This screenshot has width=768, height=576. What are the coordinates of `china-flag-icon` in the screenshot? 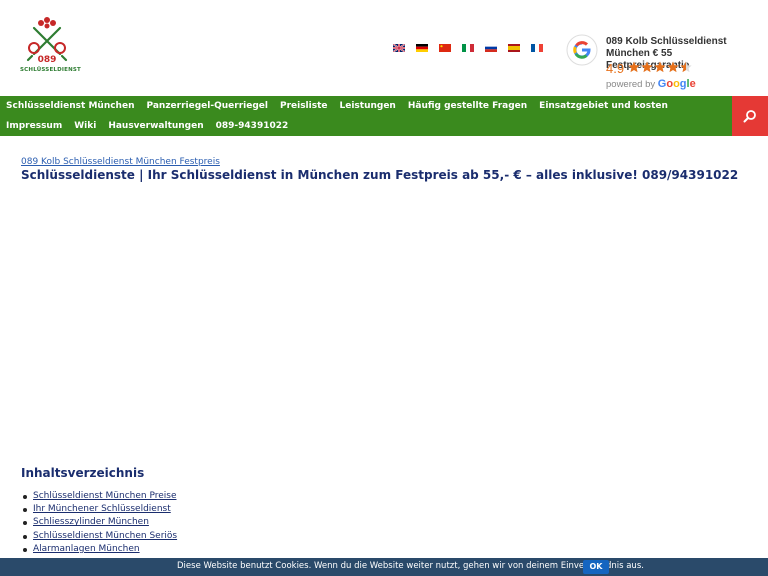 It's located at (445, 48).